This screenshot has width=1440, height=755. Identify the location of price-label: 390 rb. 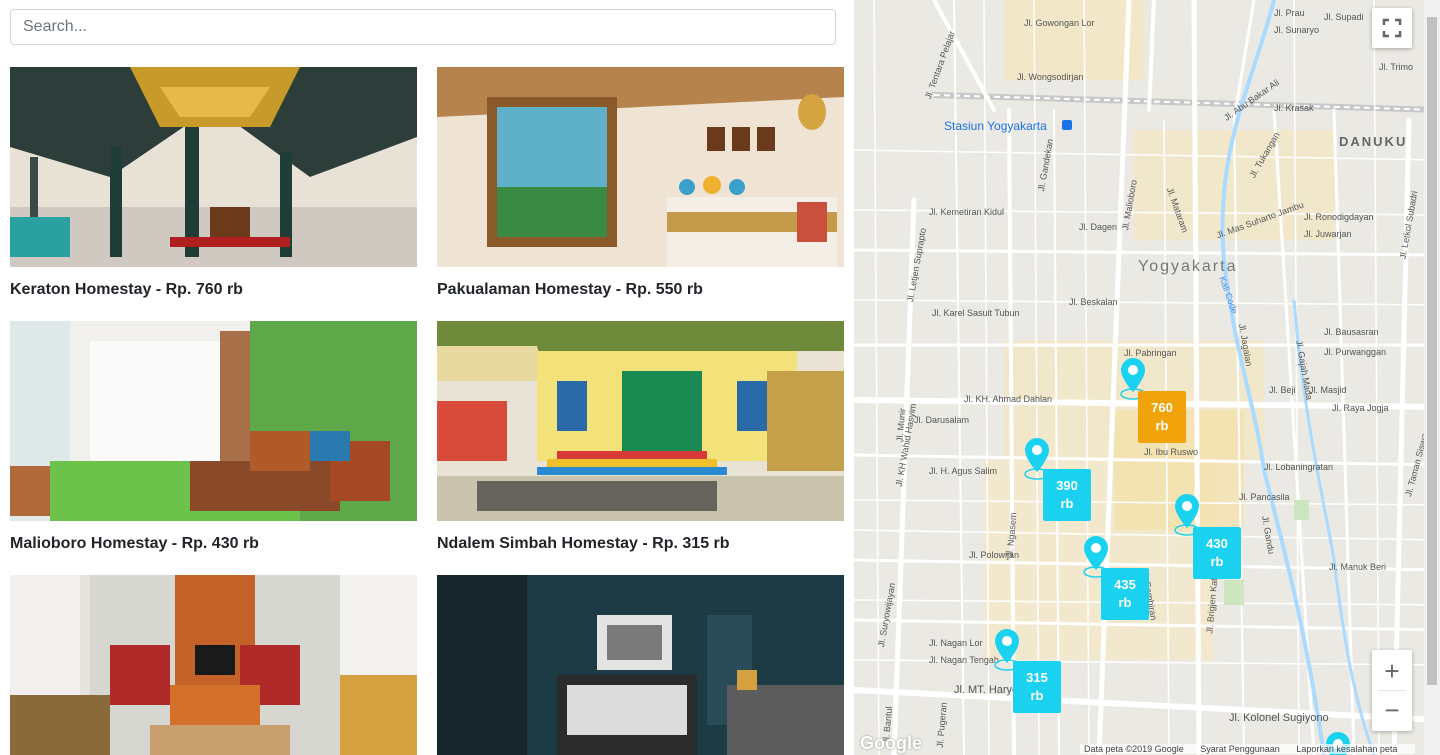
(1067, 494).